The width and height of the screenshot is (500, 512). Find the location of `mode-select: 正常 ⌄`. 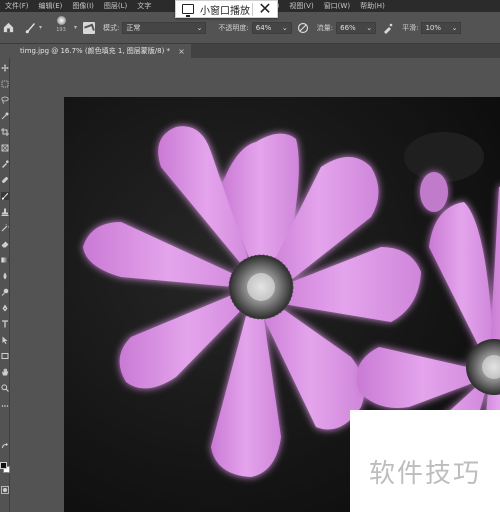

mode-select: 正常 ⌄ is located at coordinates (164, 27).